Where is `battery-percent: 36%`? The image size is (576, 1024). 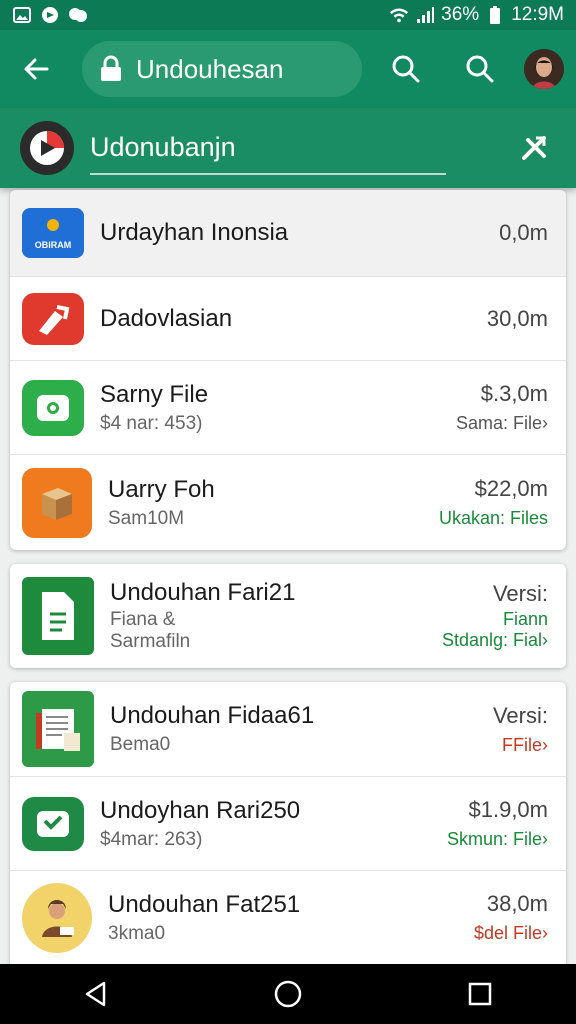 battery-percent: 36% is located at coordinates (460, 14).